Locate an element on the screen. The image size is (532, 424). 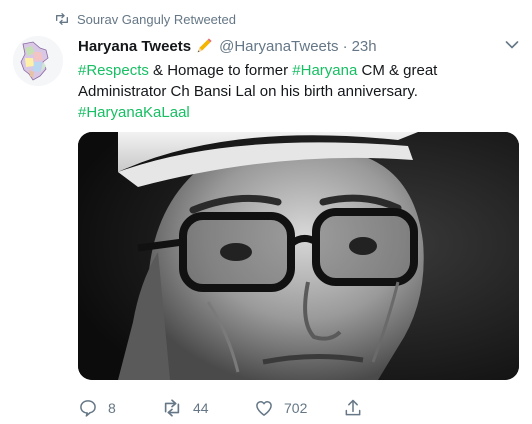
tweet-header: Haryana Tweets @HaryanaTweets · 23h is located at coordinates (227, 46).